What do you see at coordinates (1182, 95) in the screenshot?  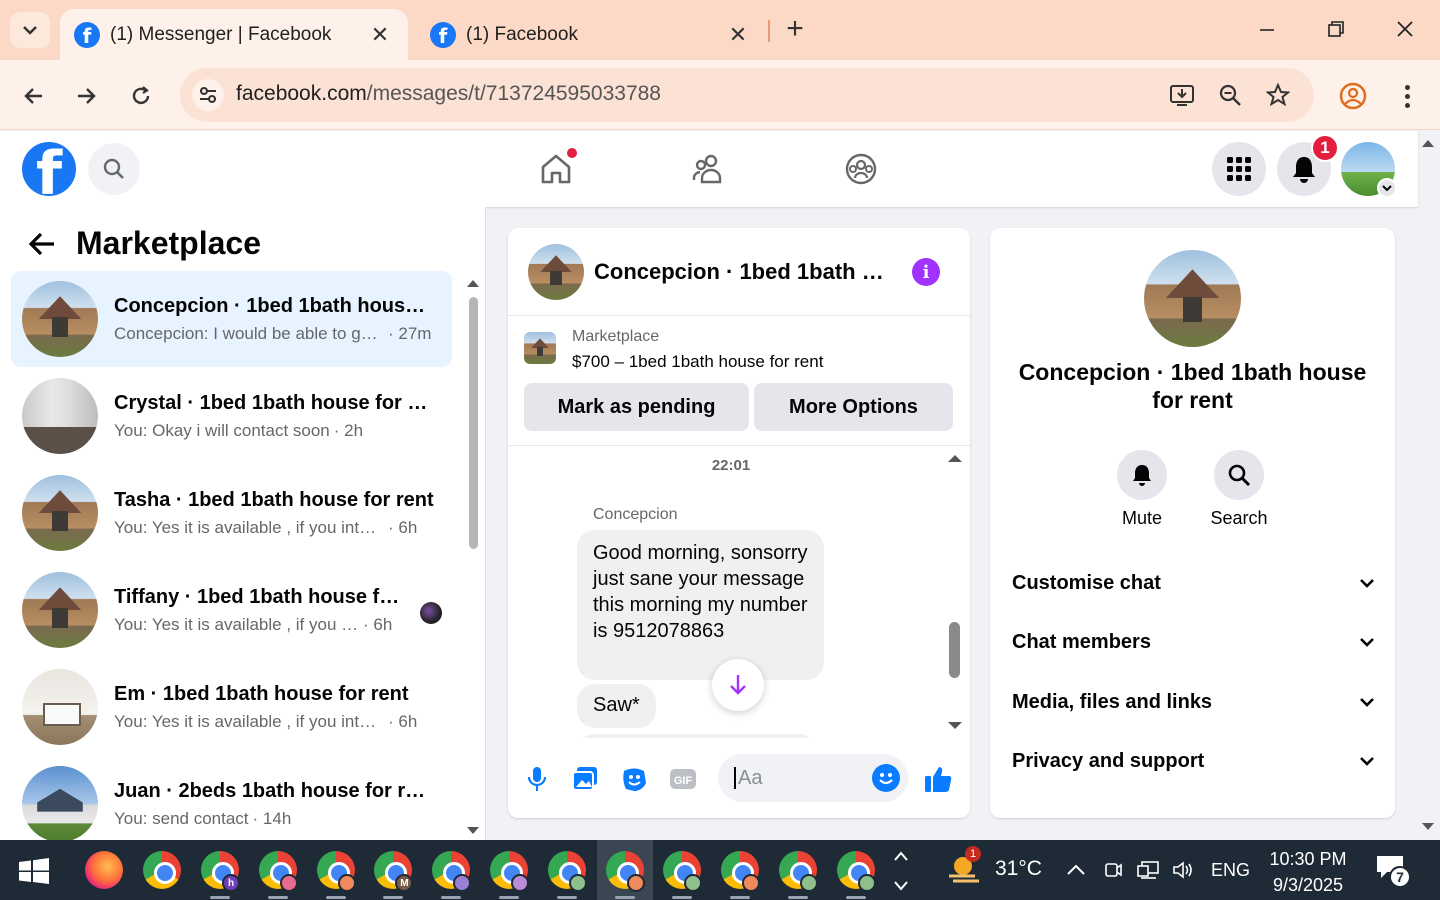 I see `install-app-icon` at bounding box center [1182, 95].